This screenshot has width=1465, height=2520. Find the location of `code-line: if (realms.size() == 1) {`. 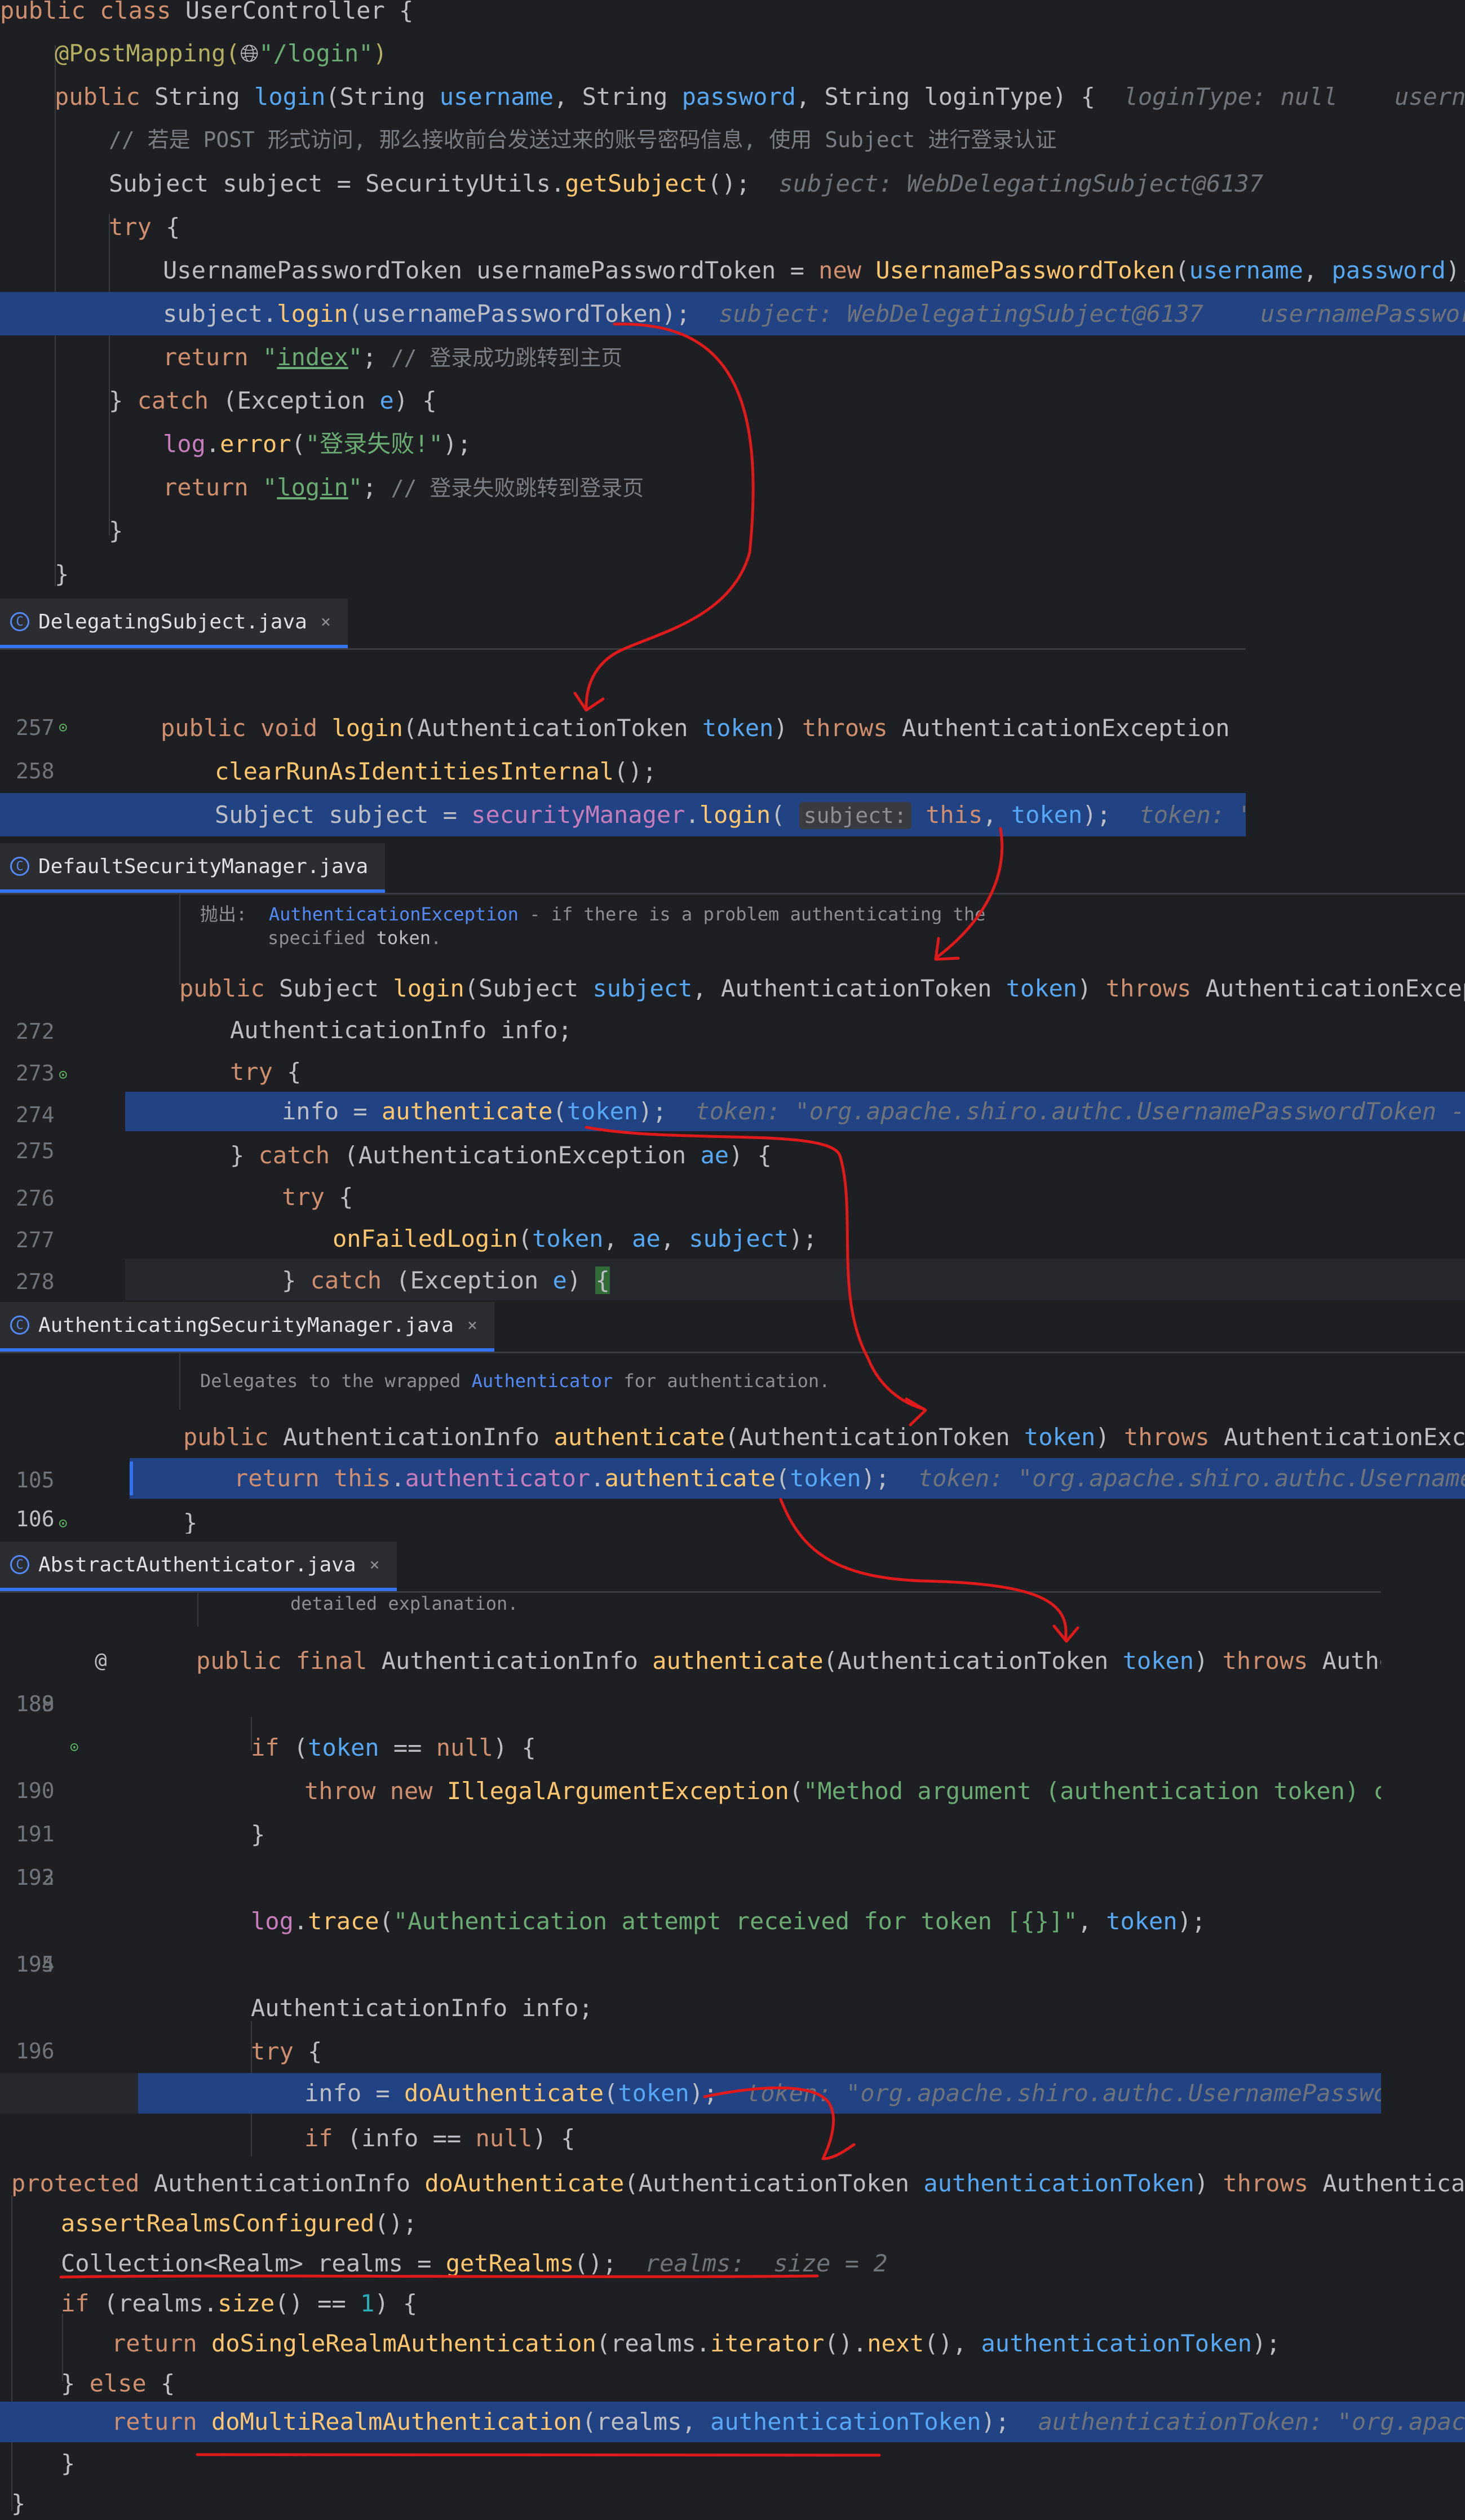

code-line: if (realms.size() == 1) { is located at coordinates (732, 2303).